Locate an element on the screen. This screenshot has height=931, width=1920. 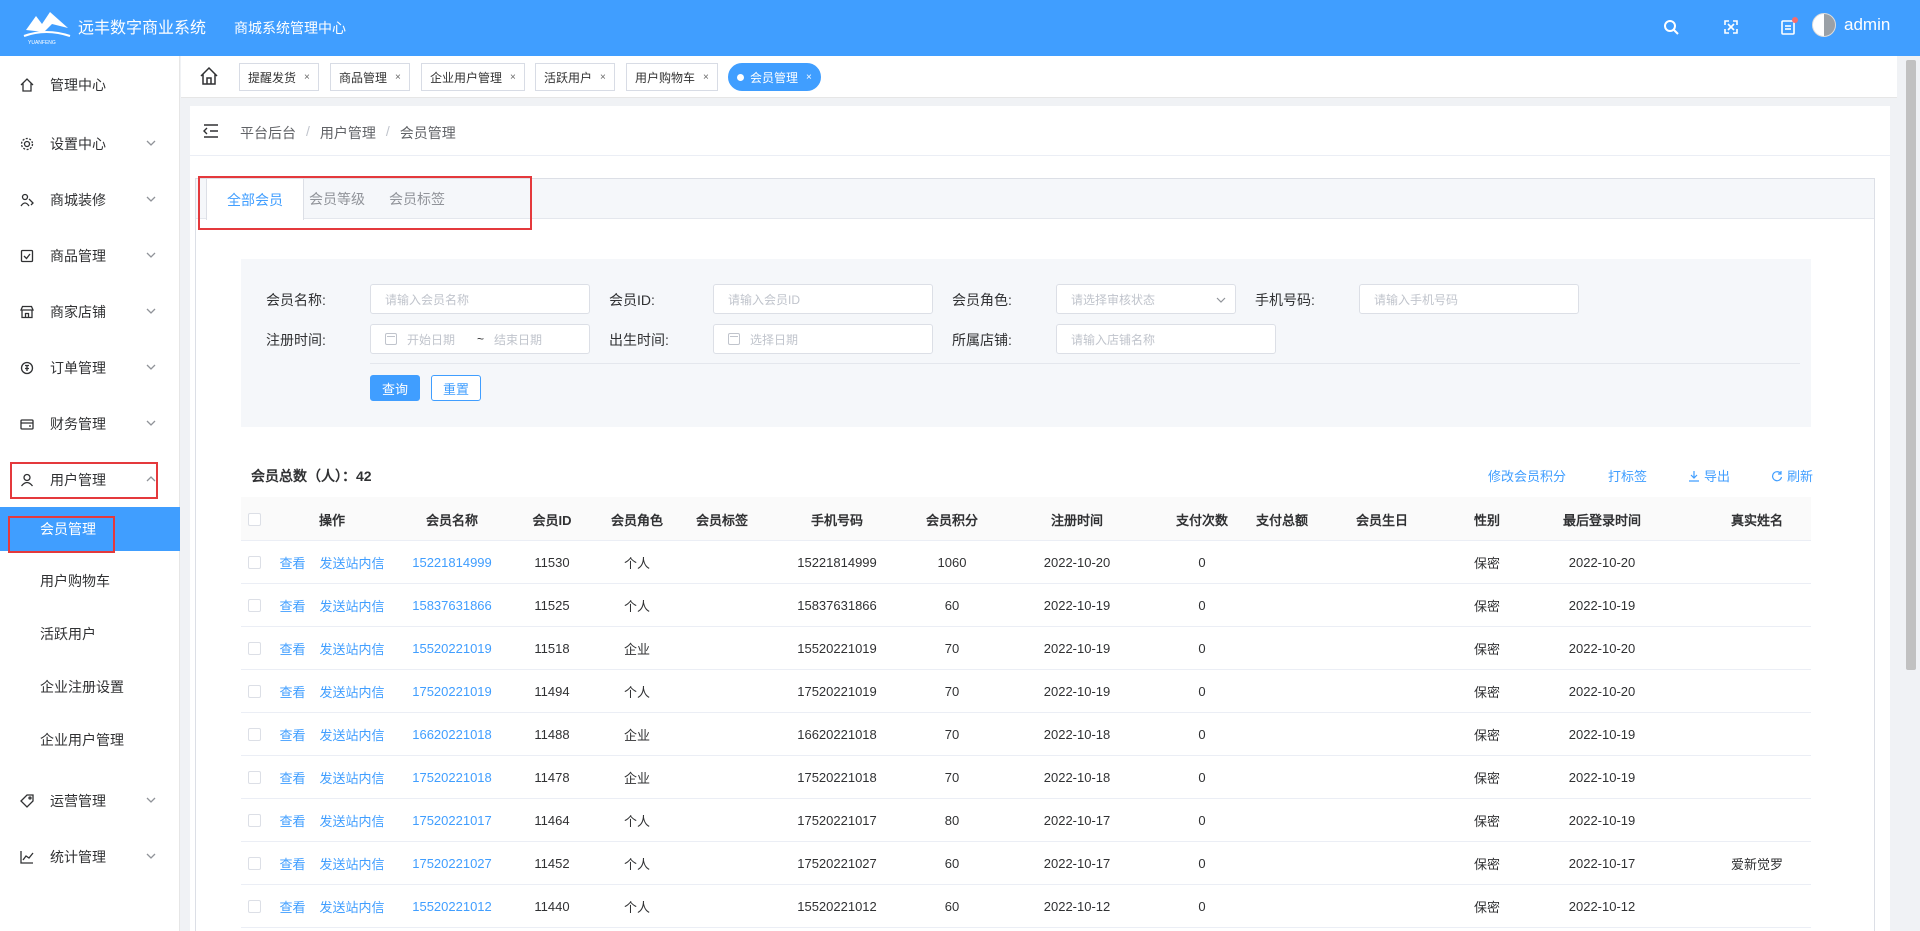
breadcrumb-item: 平台后台 is located at coordinates (268, 133).